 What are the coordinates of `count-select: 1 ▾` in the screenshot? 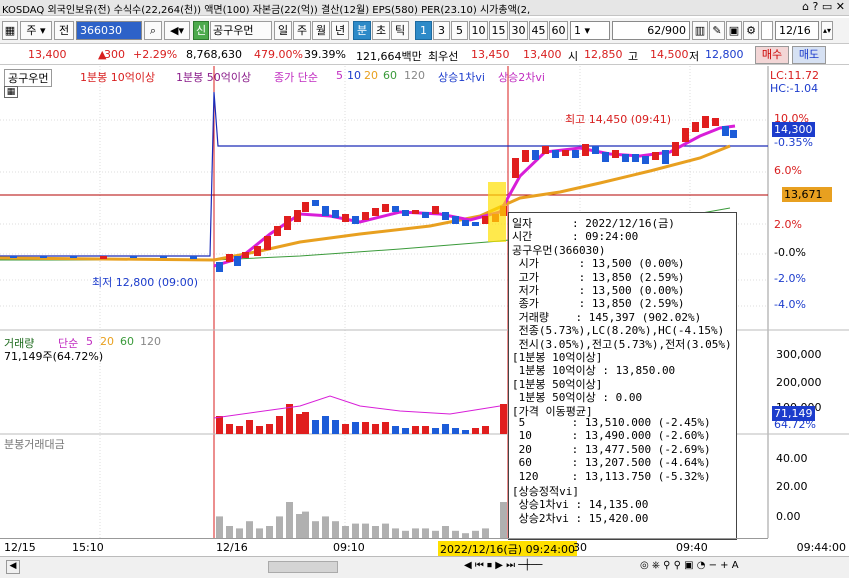 It's located at (590, 30).